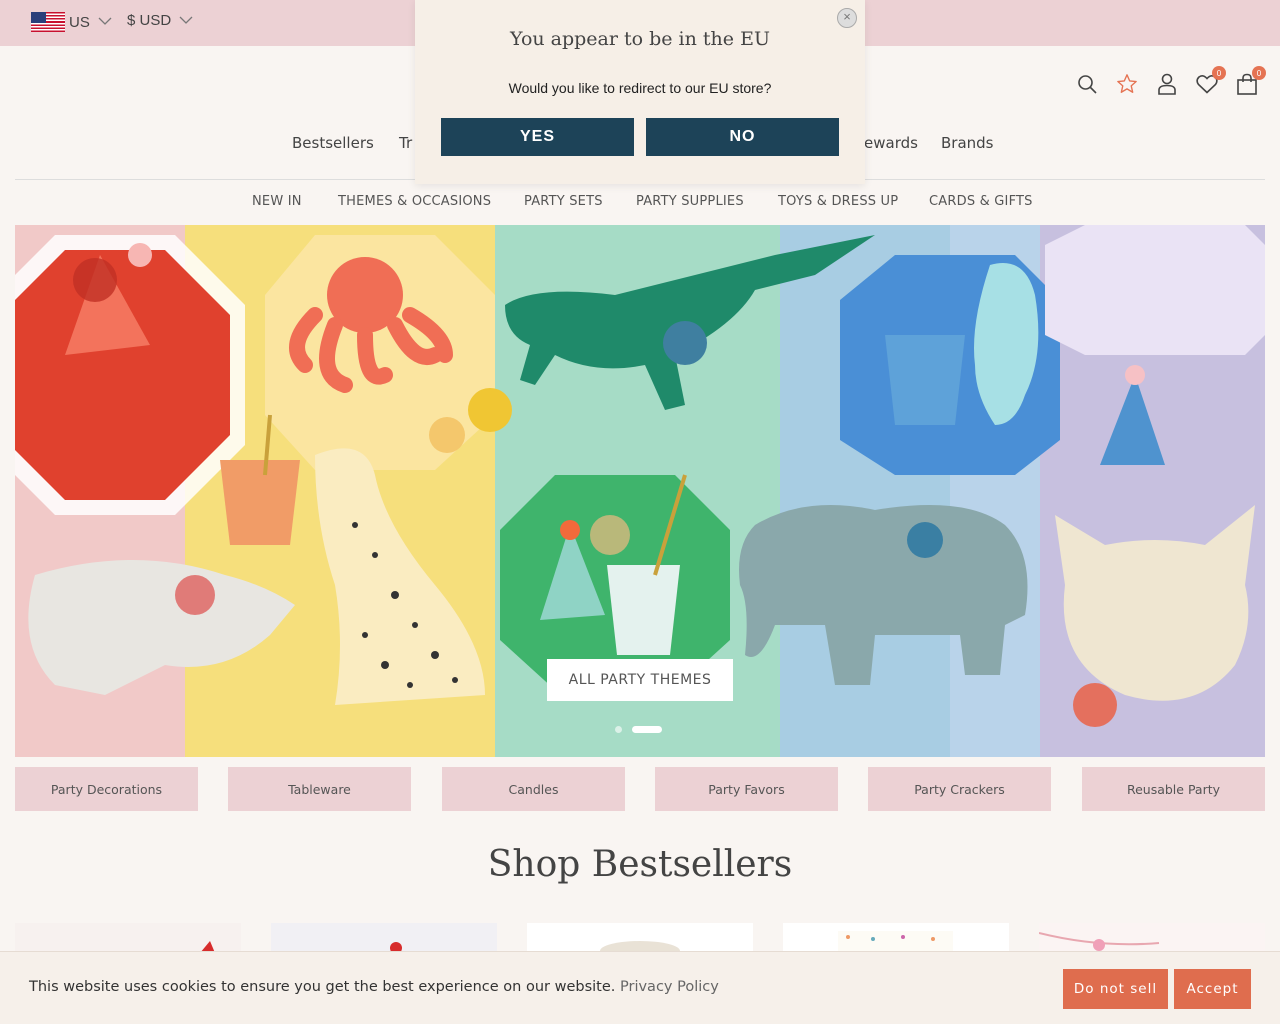 The width and height of the screenshot is (1280, 1024). I want to click on tile-tableware: Tableware, so click(319, 789).